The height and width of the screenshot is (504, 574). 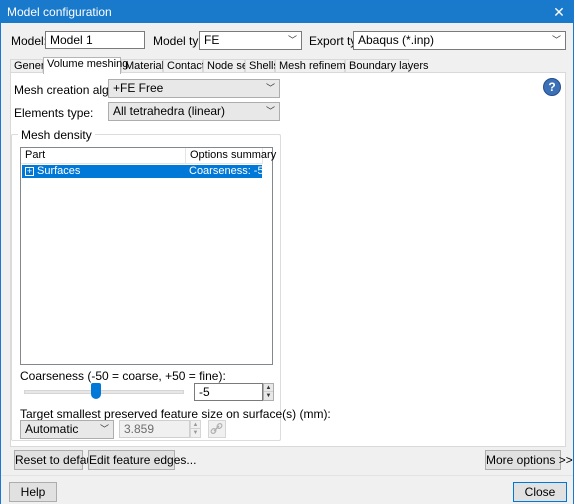 I want to click on feature-size-spinner: ▲ ▼, so click(x=195, y=429).